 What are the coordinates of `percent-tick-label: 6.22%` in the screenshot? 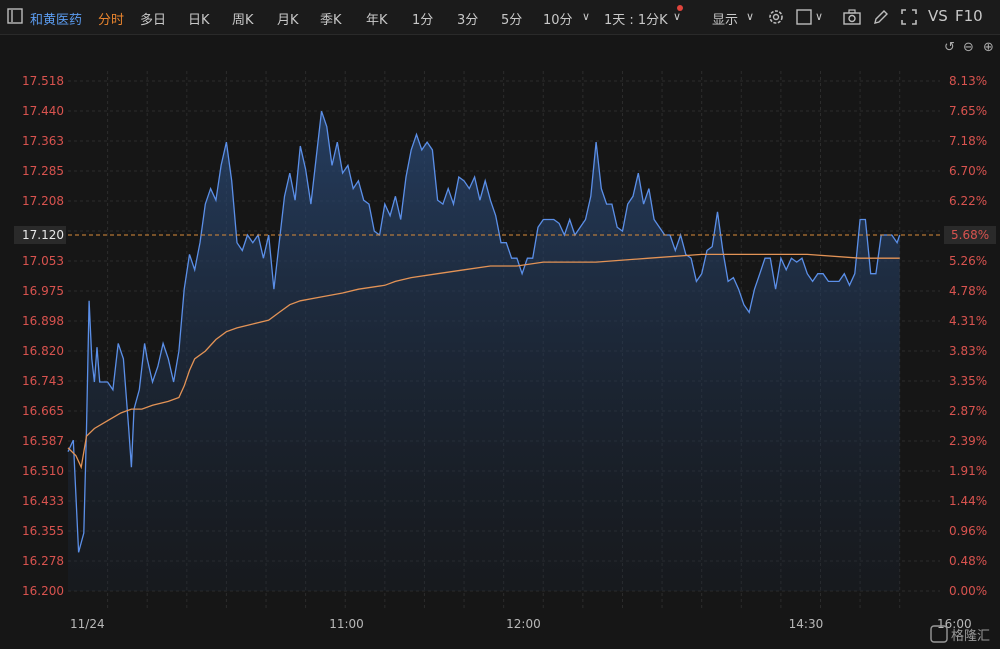 It's located at (968, 201).